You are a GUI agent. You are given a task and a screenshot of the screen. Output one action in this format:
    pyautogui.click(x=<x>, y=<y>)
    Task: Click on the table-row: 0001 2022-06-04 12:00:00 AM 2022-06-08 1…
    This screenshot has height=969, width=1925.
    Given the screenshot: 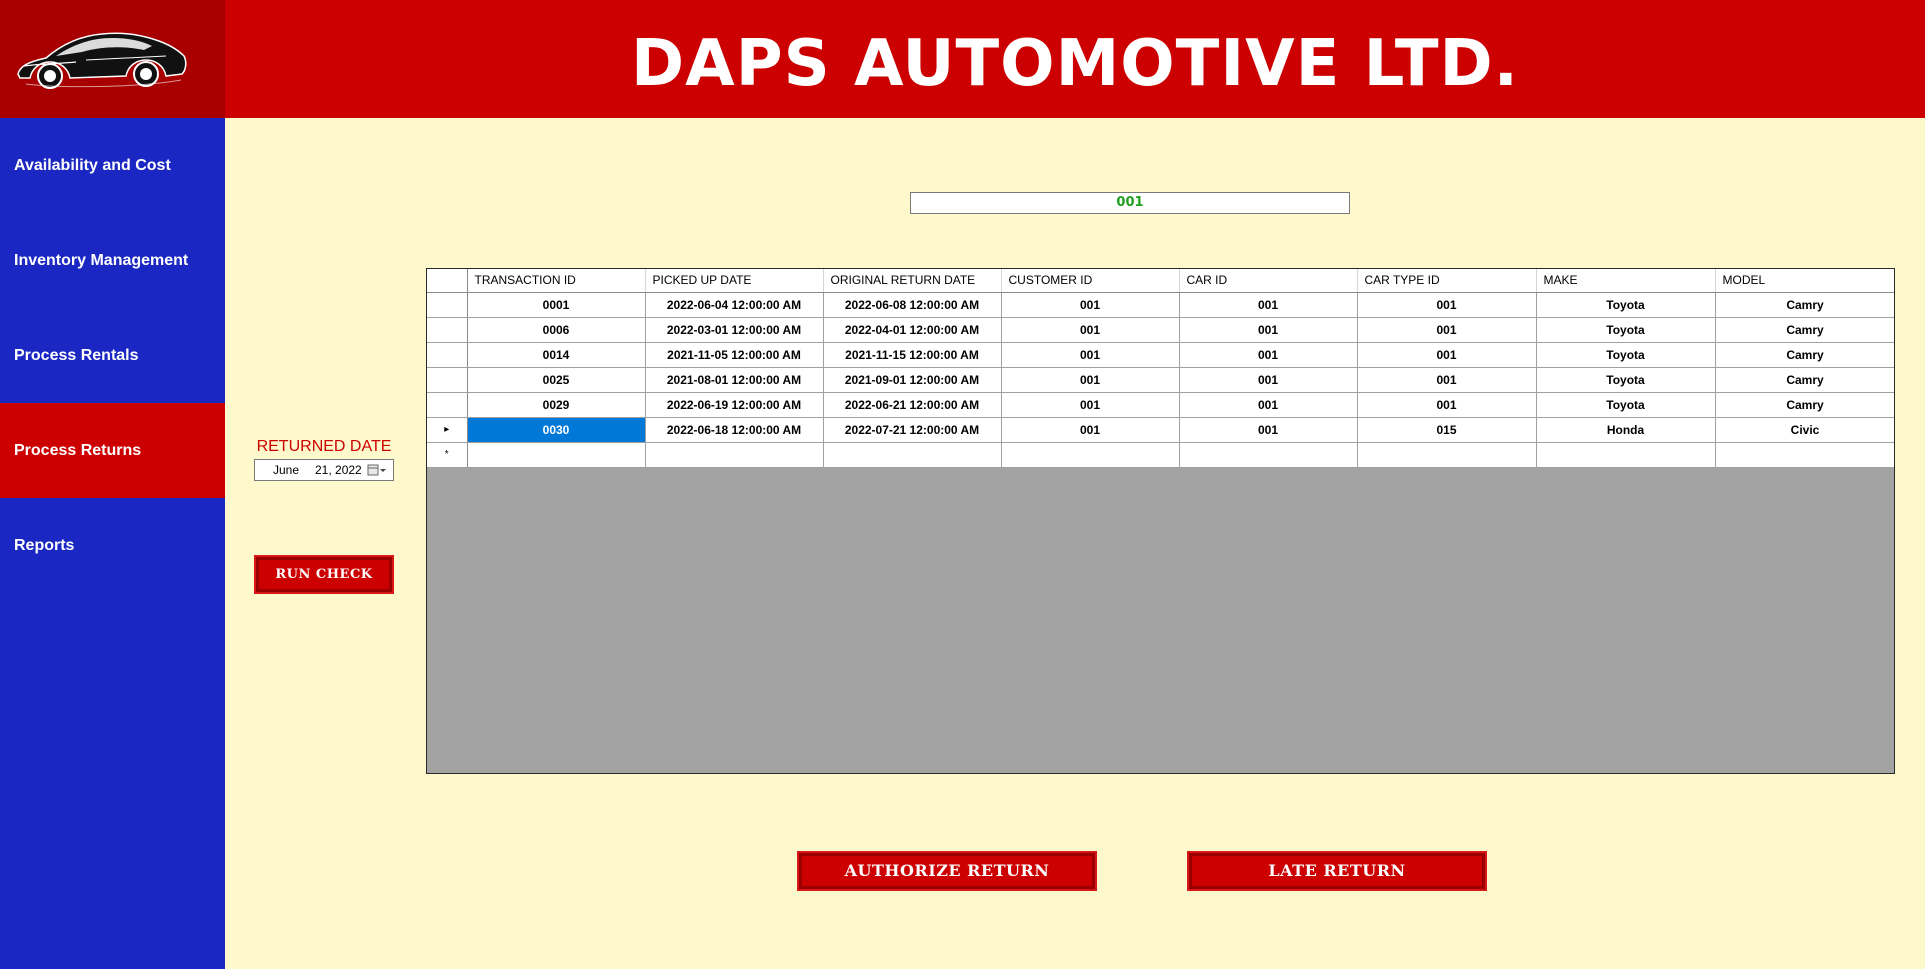 What is the action you would take?
    pyautogui.click(x=1160, y=305)
    